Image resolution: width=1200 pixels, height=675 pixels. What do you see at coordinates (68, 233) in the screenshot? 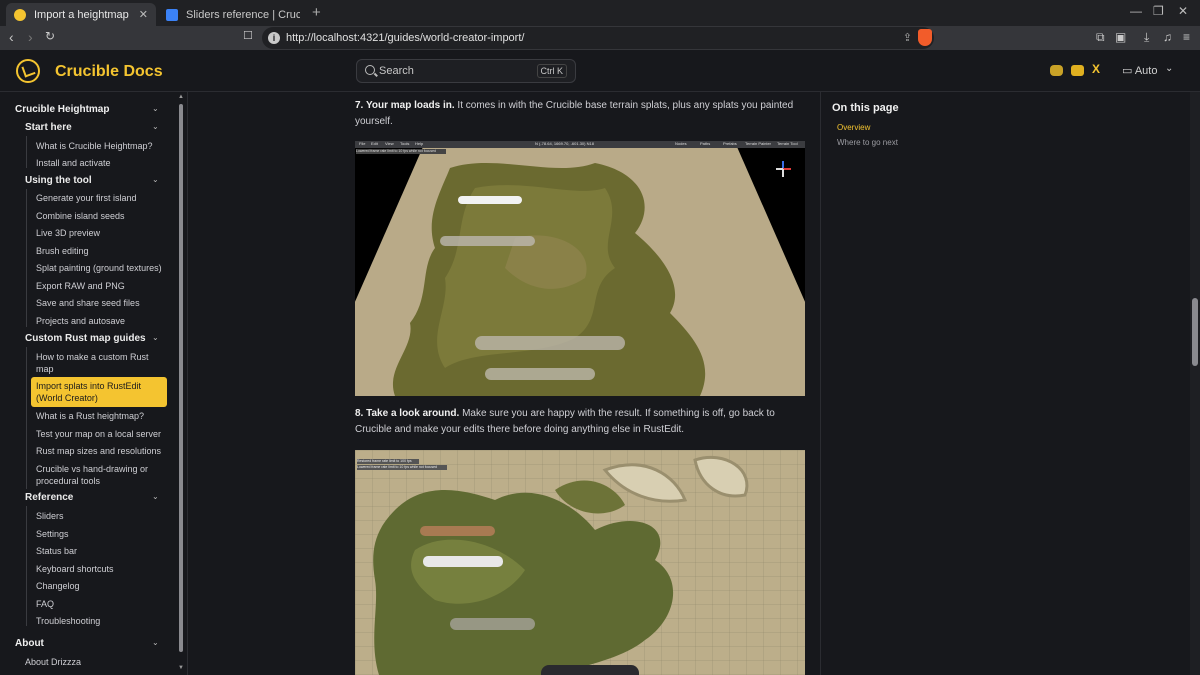
I see `sidebar-item-live3d: Live 3D preview` at bounding box center [68, 233].